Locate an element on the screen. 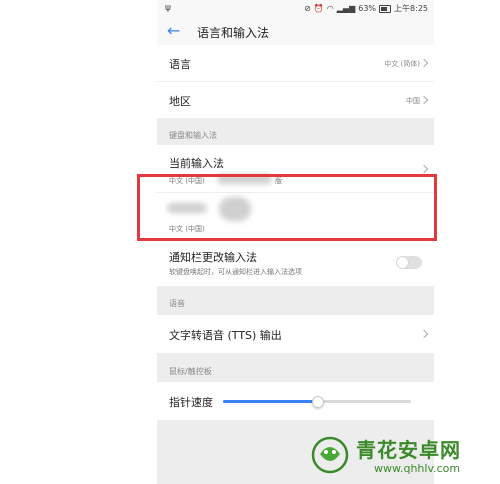 The width and height of the screenshot is (500, 484). pointer-speed-slider is located at coordinates (317, 402).